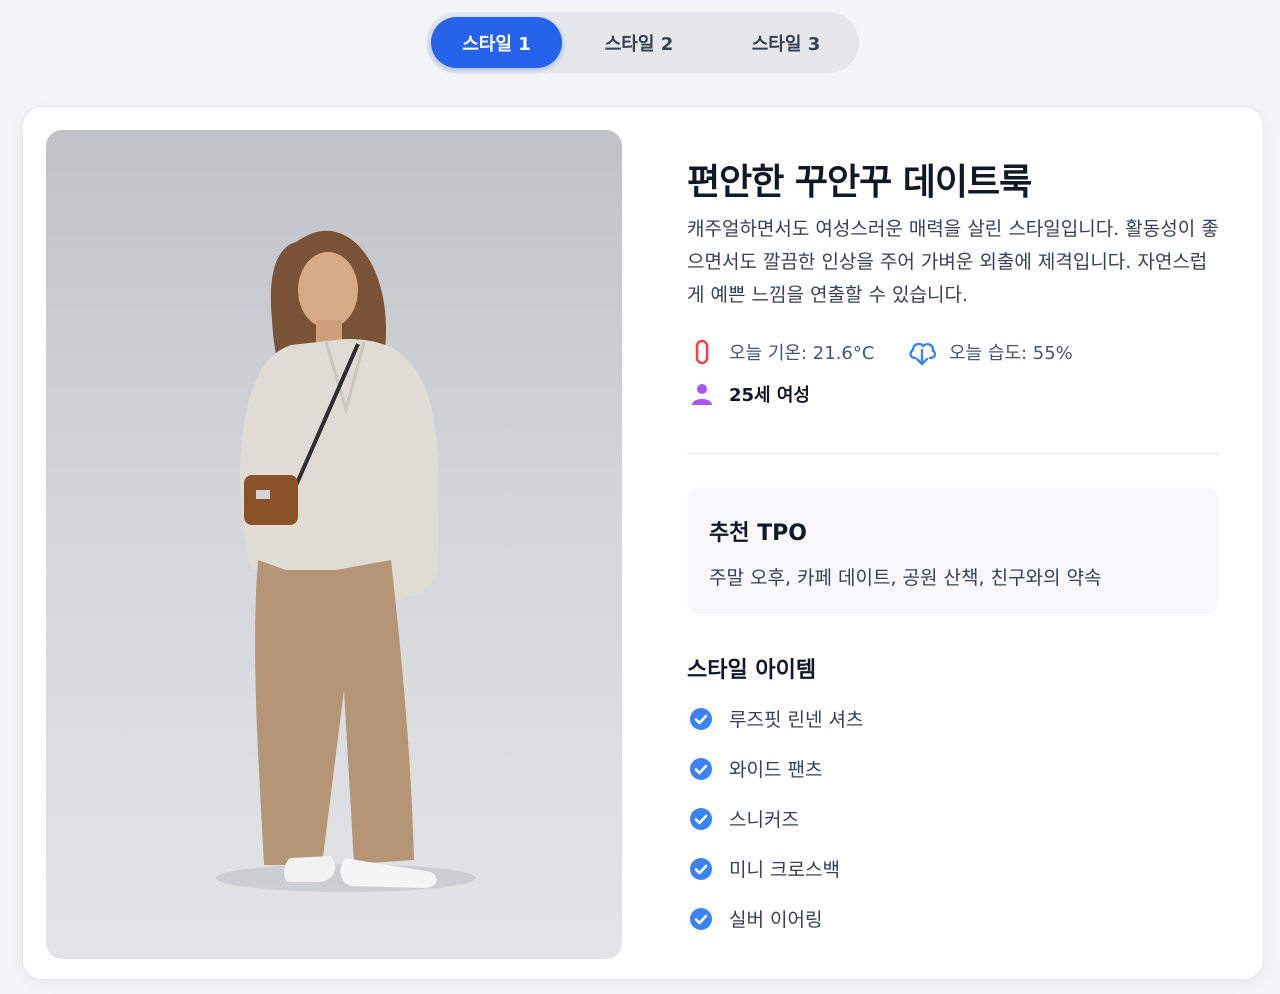  I want to click on humidity-text: 오늘 습도: 55%, so click(1011, 353).